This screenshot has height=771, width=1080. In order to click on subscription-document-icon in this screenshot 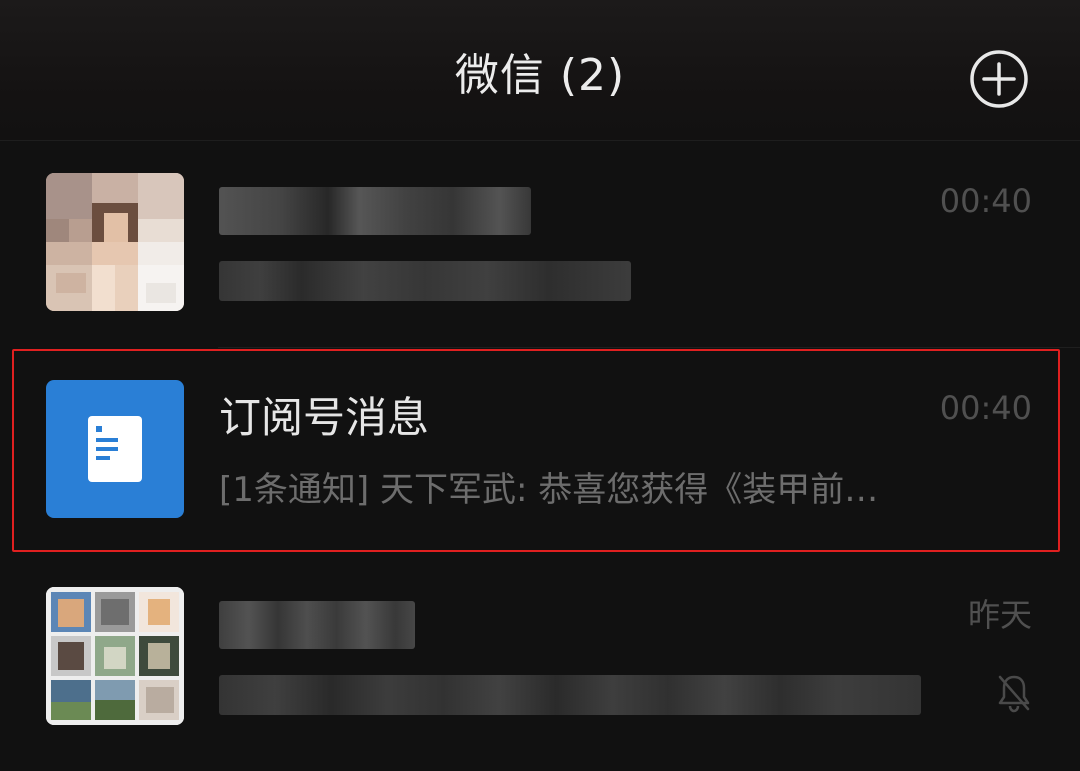, I will do `click(115, 449)`.